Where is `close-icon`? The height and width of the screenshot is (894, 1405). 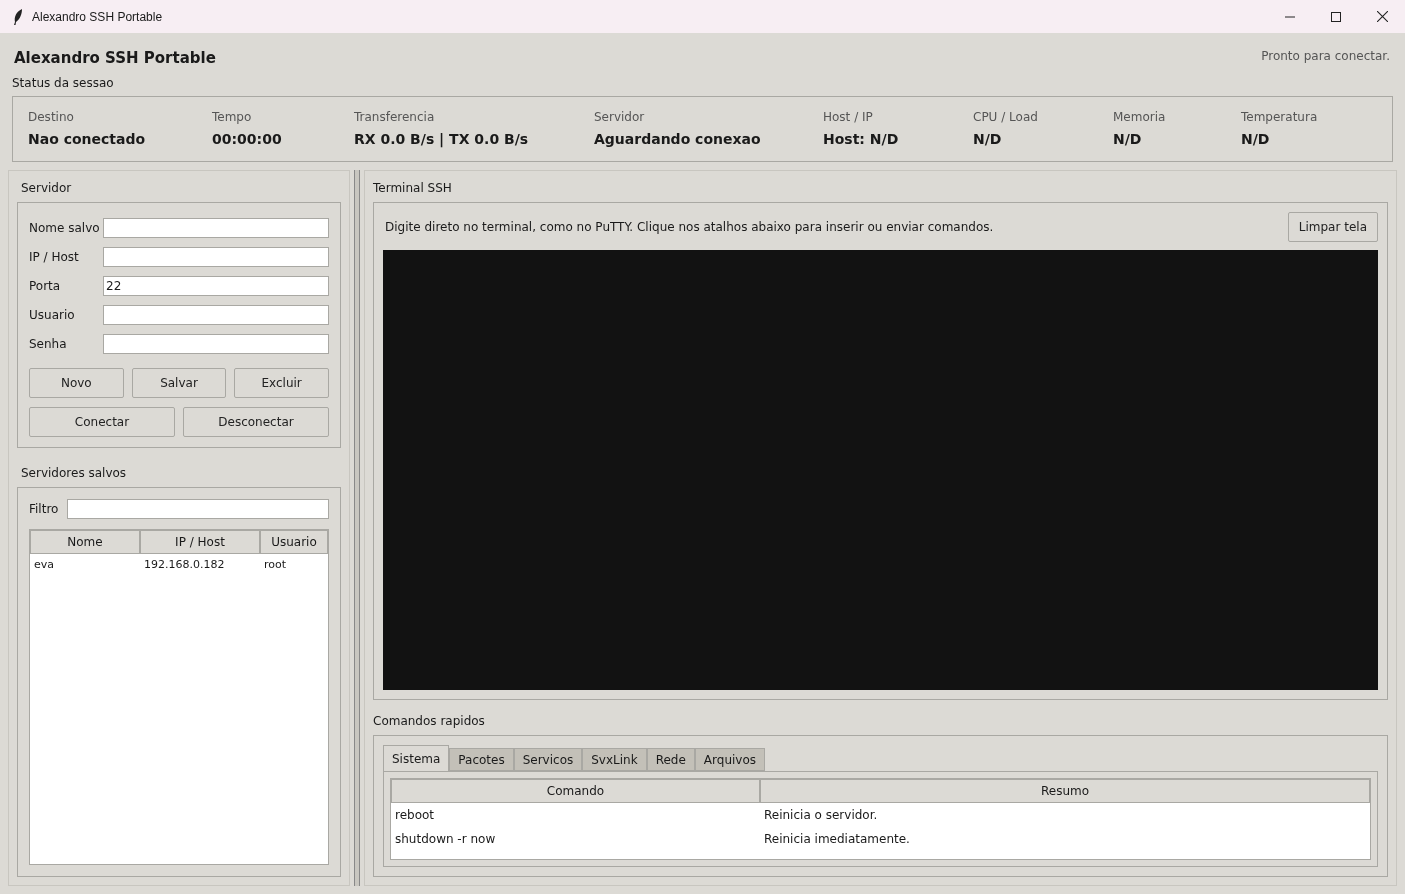
close-icon is located at coordinates (1382, 16).